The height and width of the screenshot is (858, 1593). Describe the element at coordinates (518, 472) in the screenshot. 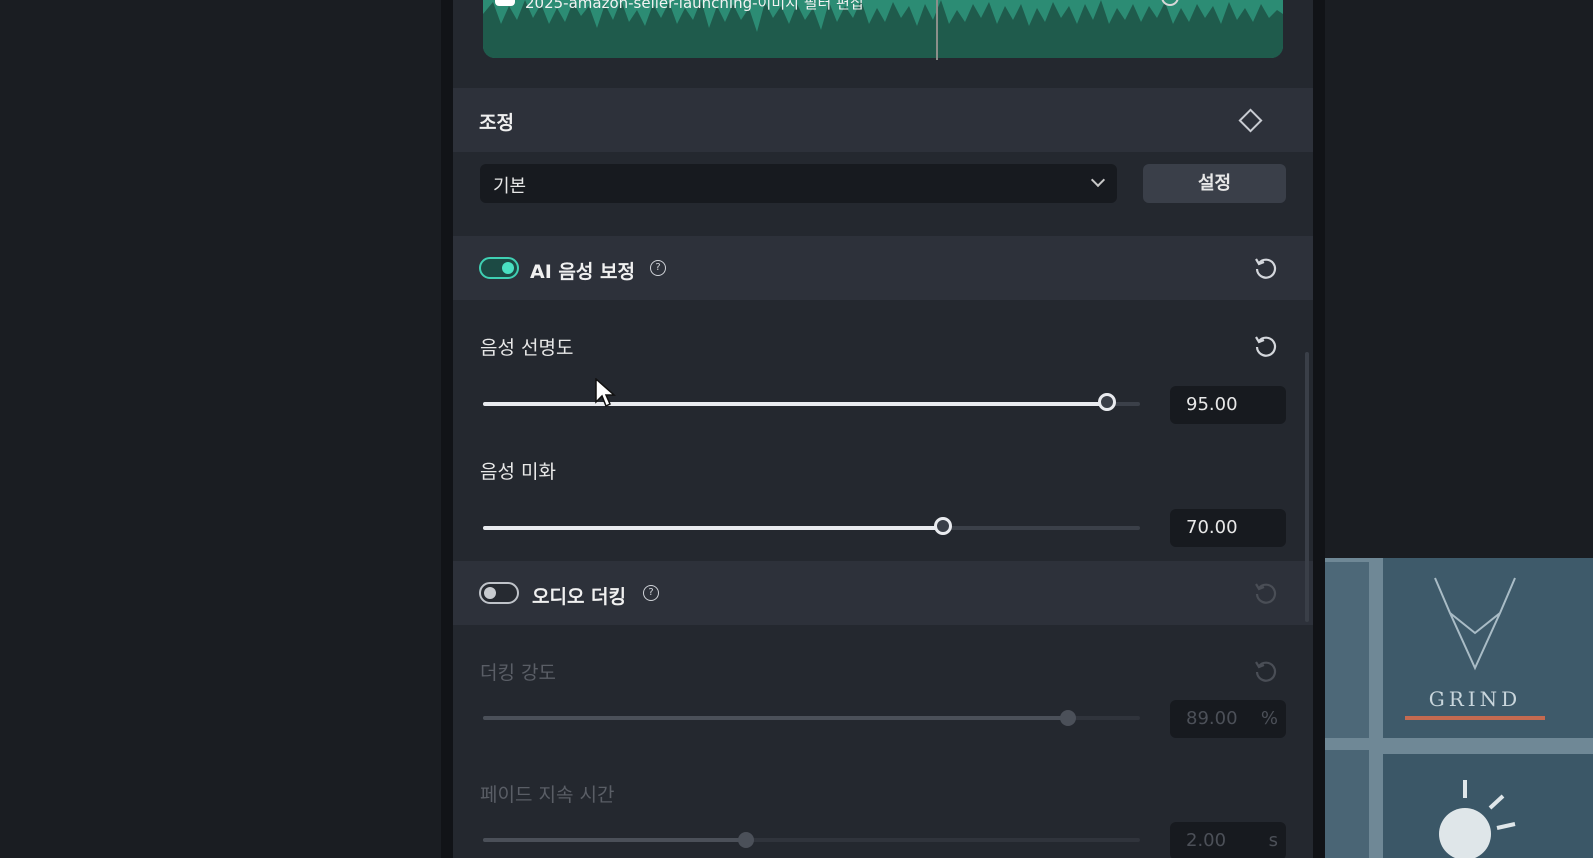

I see `voice-beautify-label: 음성 미화` at that location.